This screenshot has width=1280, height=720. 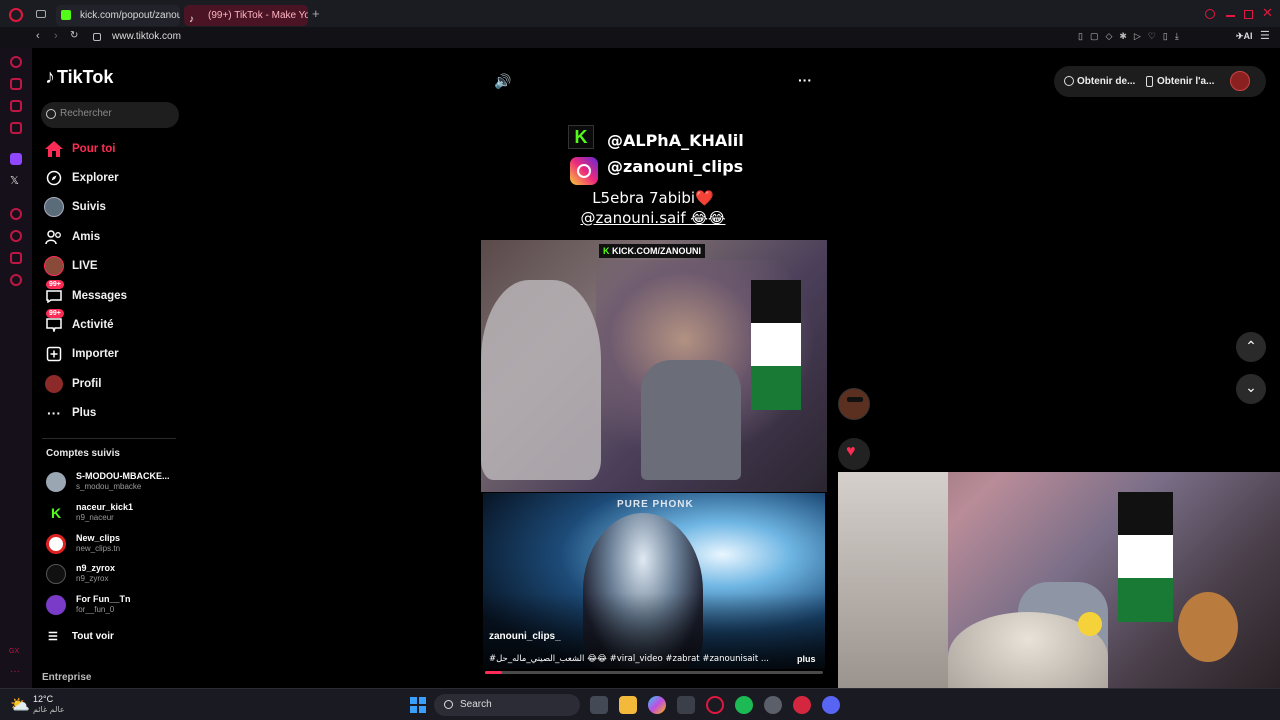 I want to click on creator-avatar, so click(x=854, y=404).